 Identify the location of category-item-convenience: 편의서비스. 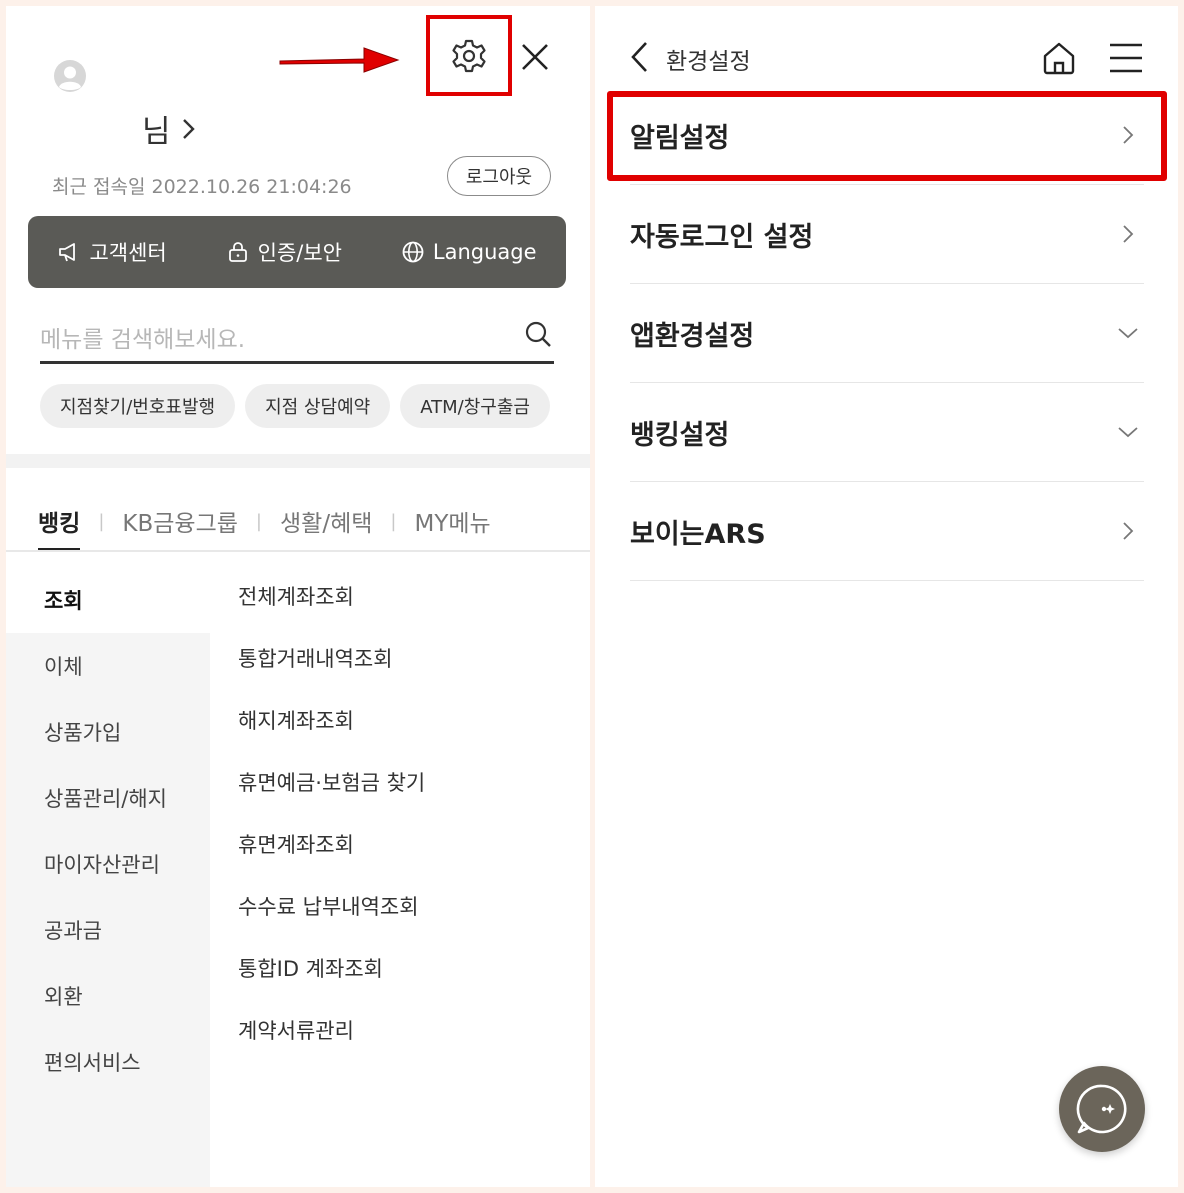
(108, 1062).